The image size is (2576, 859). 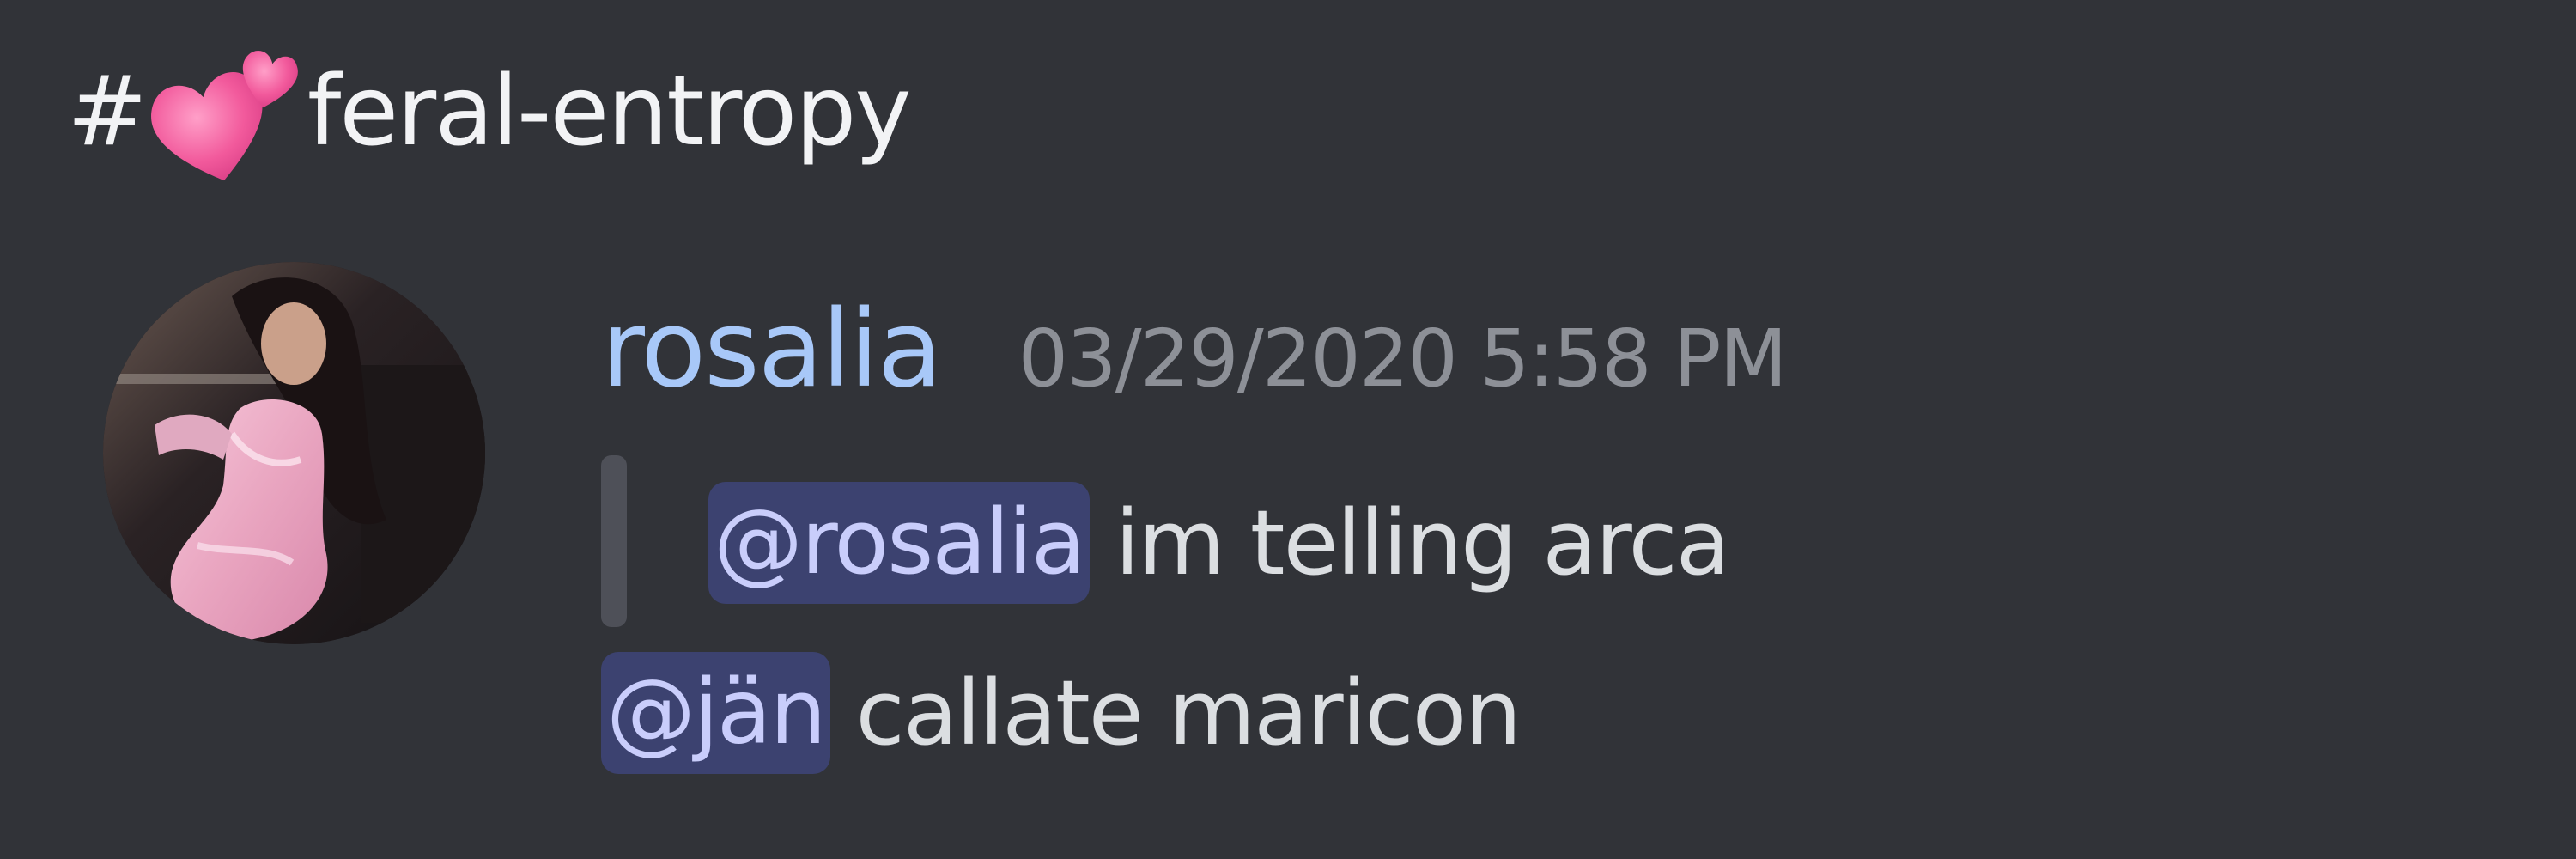 I want to click on user-avatar, so click(x=294, y=453).